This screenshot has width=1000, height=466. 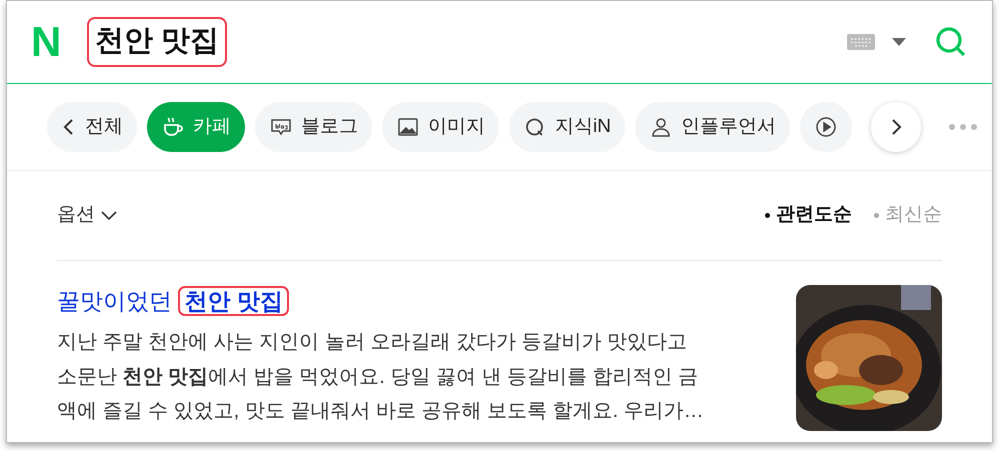 I want to click on keyboard-icon, so click(x=861, y=42).